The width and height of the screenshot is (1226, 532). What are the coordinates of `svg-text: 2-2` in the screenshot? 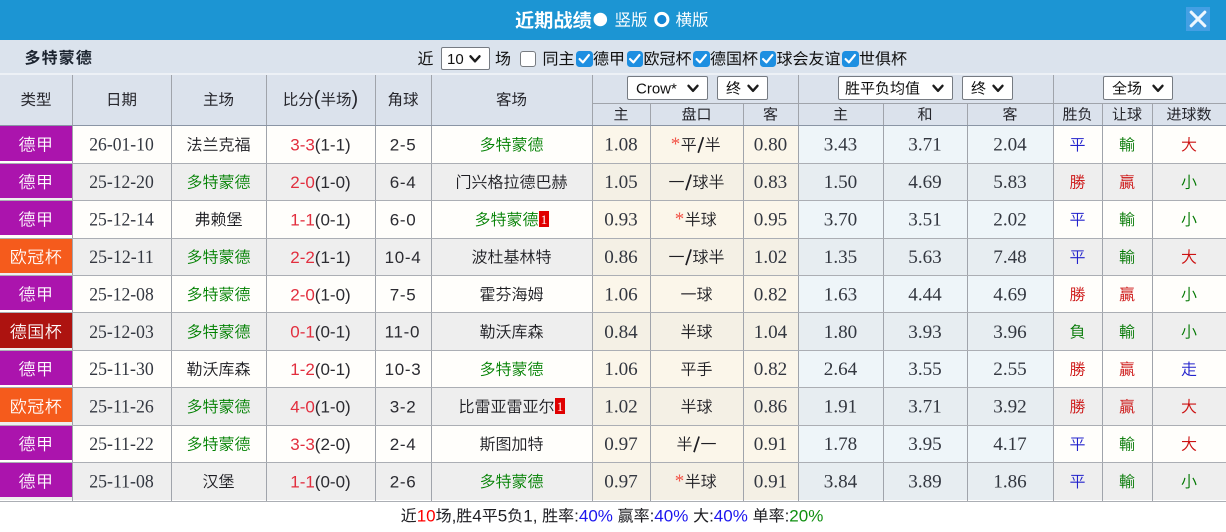 It's located at (302, 257).